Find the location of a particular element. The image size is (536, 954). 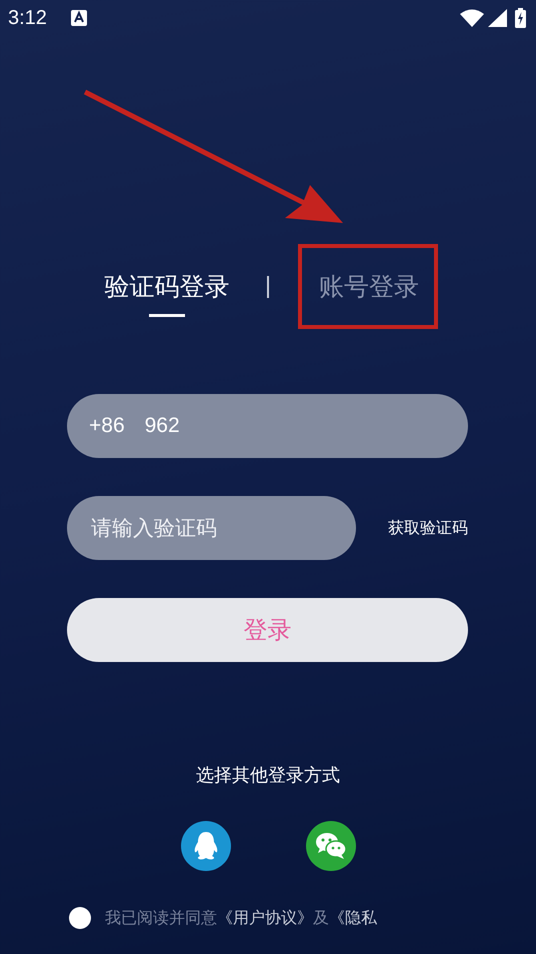

wechat-login-button is located at coordinates (331, 846).